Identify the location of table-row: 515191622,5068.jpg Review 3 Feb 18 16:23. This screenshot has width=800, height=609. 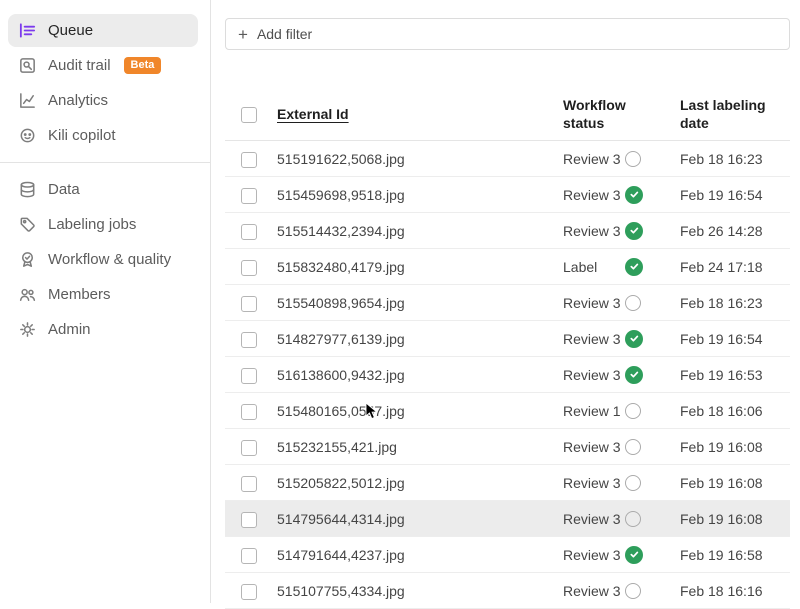
(507, 159).